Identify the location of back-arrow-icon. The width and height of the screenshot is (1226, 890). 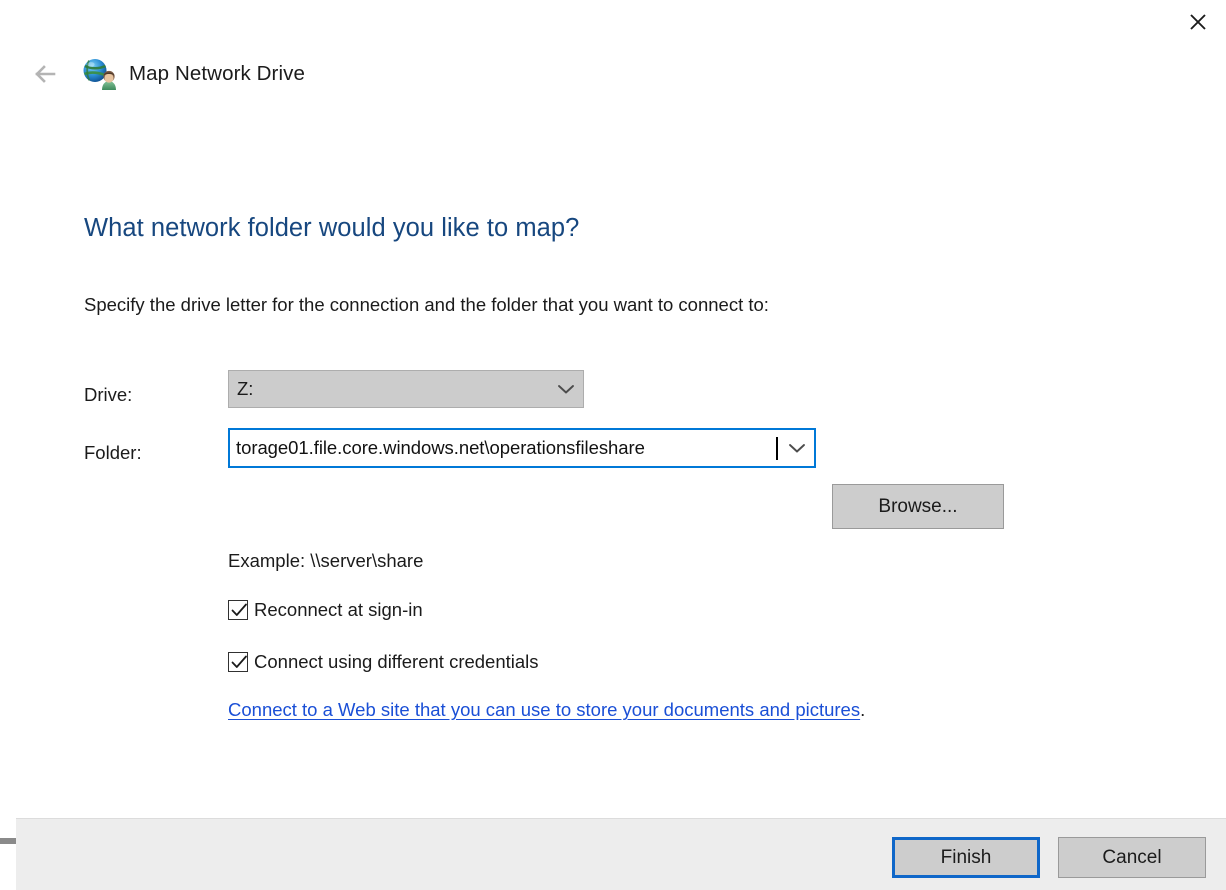
(45, 74).